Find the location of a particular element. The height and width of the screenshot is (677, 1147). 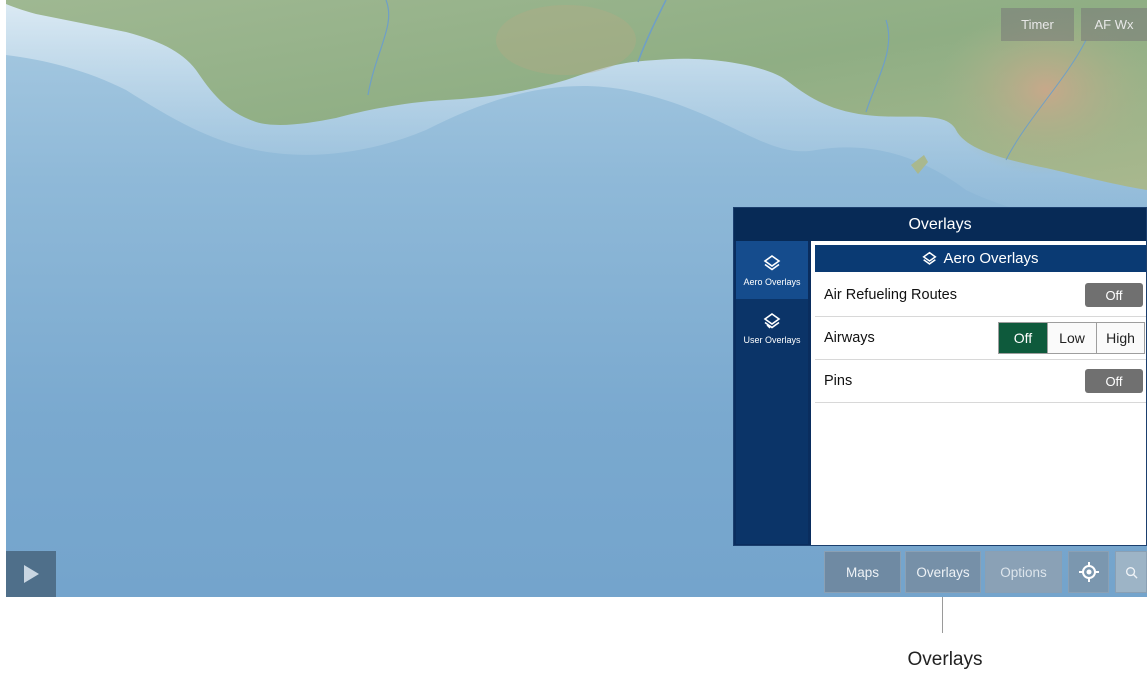

airways-option-low: Low is located at coordinates (1071, 338).